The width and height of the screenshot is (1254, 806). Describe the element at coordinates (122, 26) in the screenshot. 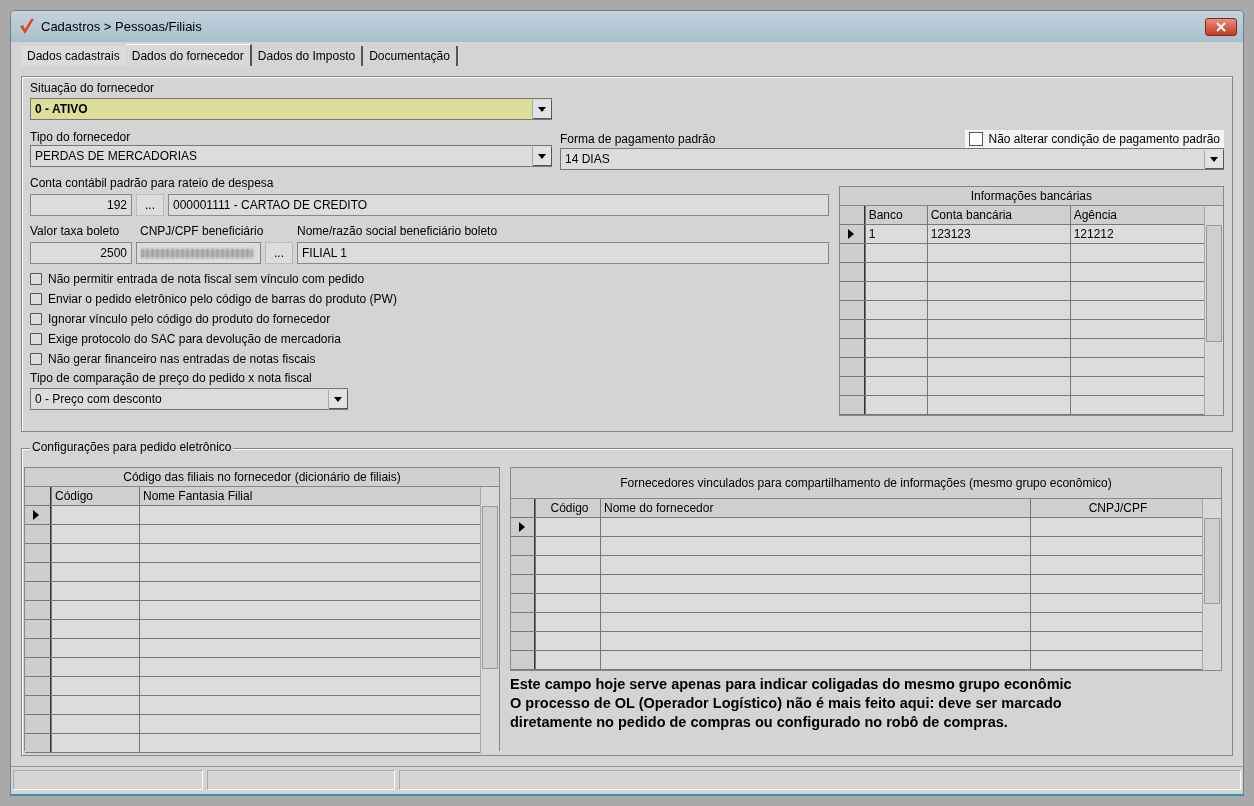

I see `window-title: Cadastros > Pessoas/Filiais` at that location.